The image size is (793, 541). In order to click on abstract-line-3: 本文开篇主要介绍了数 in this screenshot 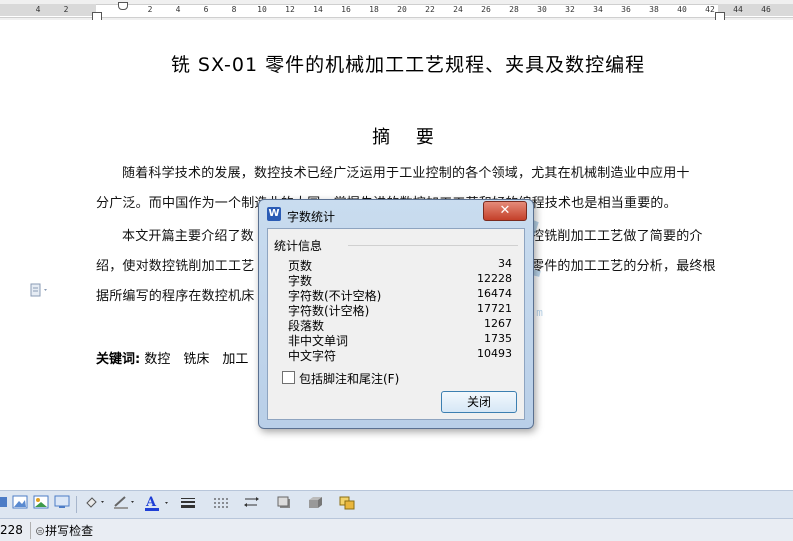, I will do `click(188, 236)`.